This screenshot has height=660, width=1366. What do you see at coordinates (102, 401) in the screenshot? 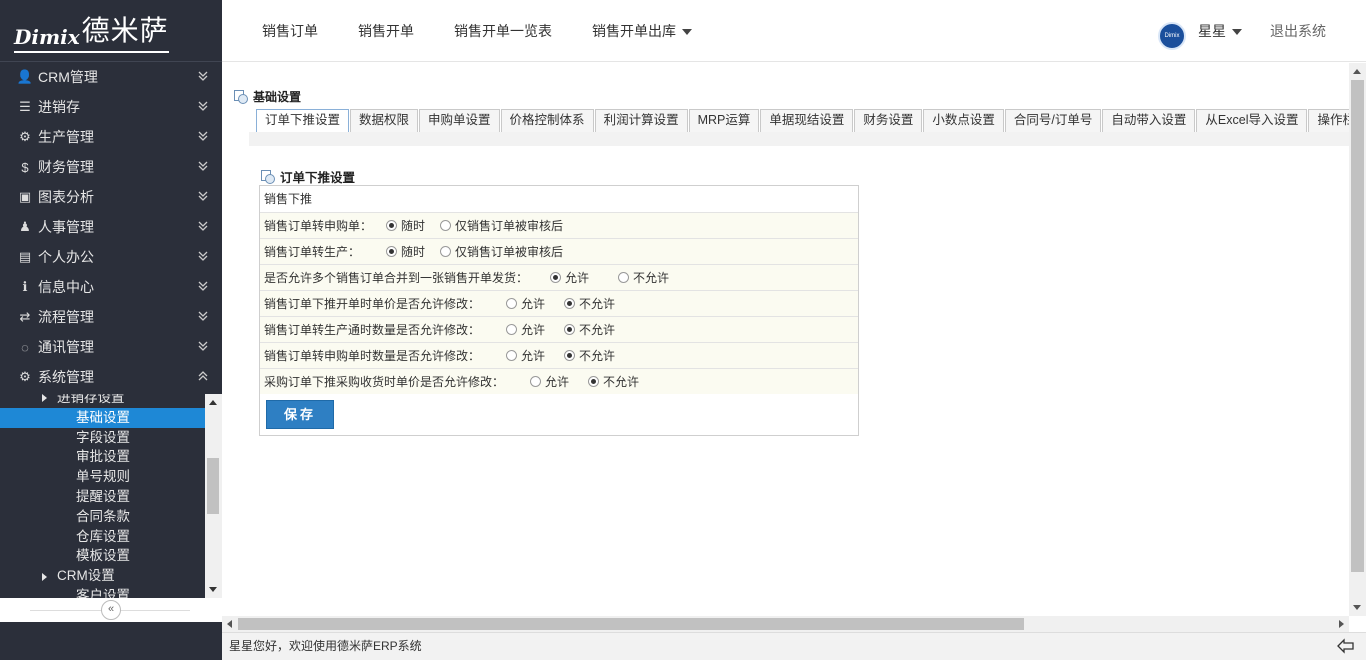
I see `submenu-group: 进销存设置` at bounding box center [102, 401].